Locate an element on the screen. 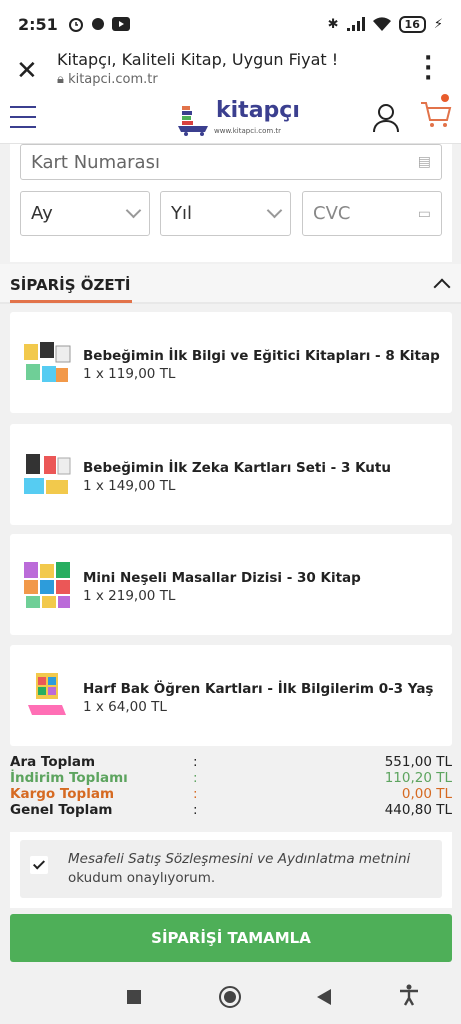  grand-total-value: 440,80 TL is located at coordinates (418, 810).